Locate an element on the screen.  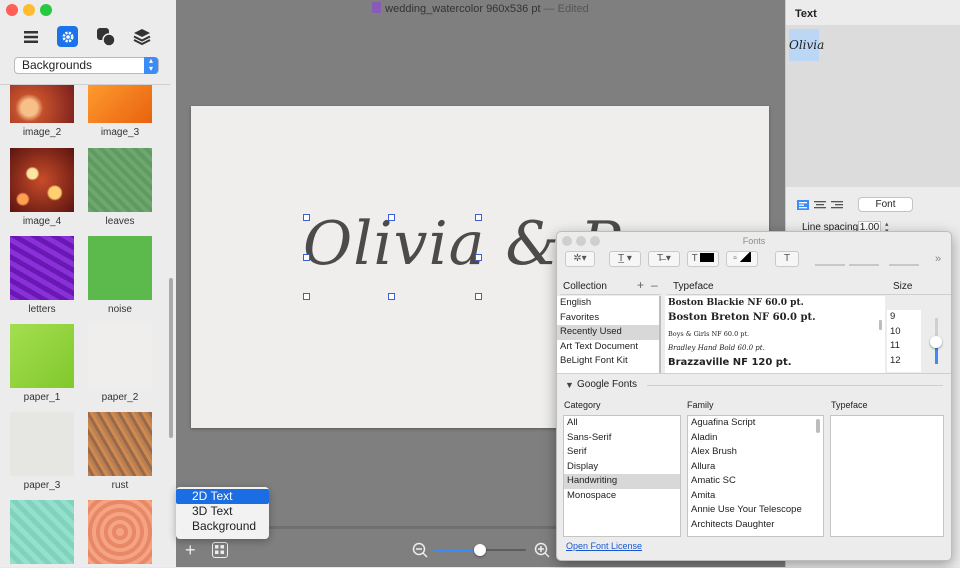
family-scrollbar is located at coordinates (818, 426).